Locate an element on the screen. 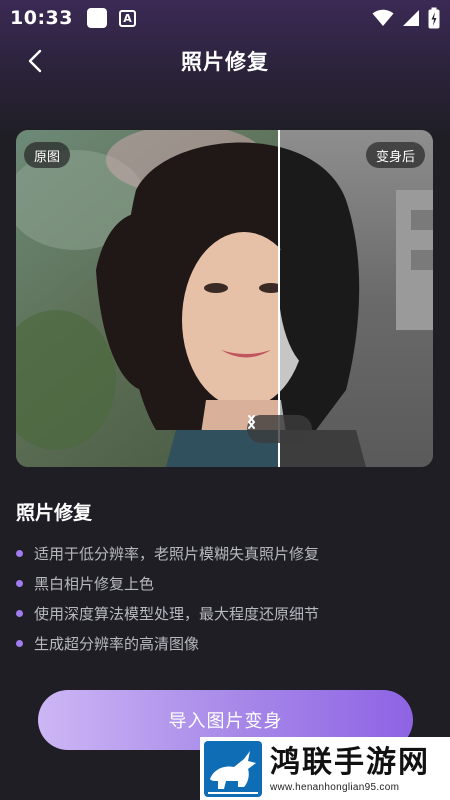 Image resolution: width=450 pixels, height=800 pixels. keyboard-a-icon: A is located at coordinates (127, 18).